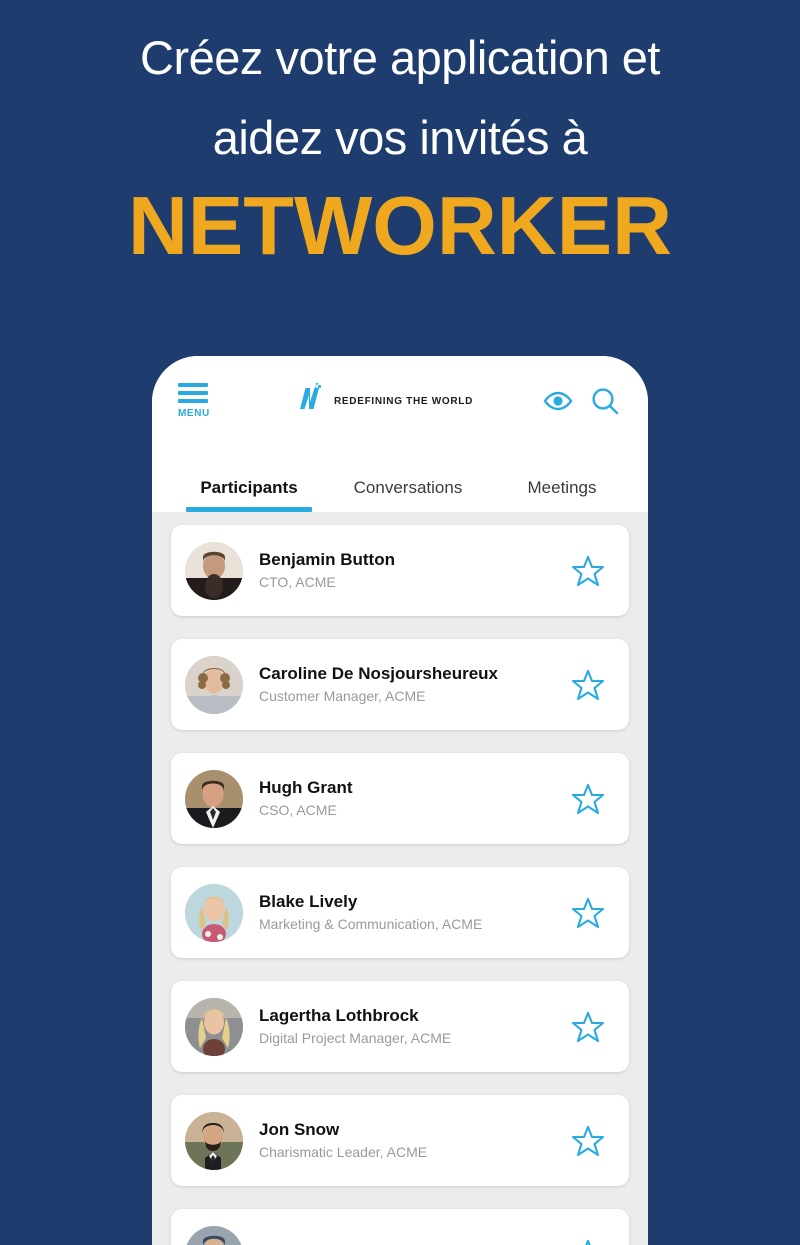 This screenshot has width=800, height=1245. Describe the element at coordinates (581, 401) in the screenshot. I see `app-bar-actions` at that location.